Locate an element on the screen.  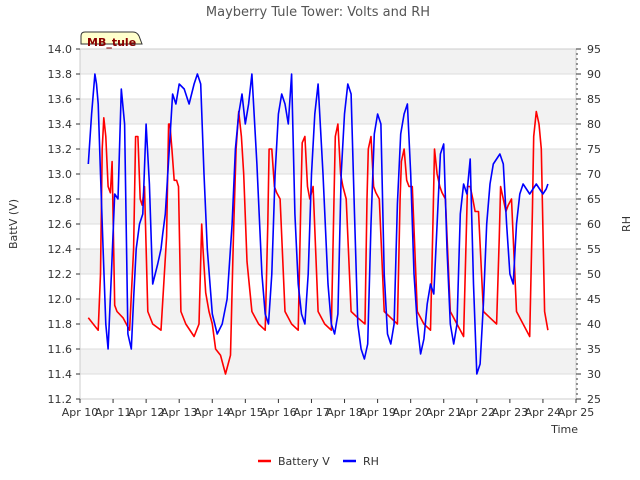
y-right-tick-label: 35 is located at coordinates (594, 349).